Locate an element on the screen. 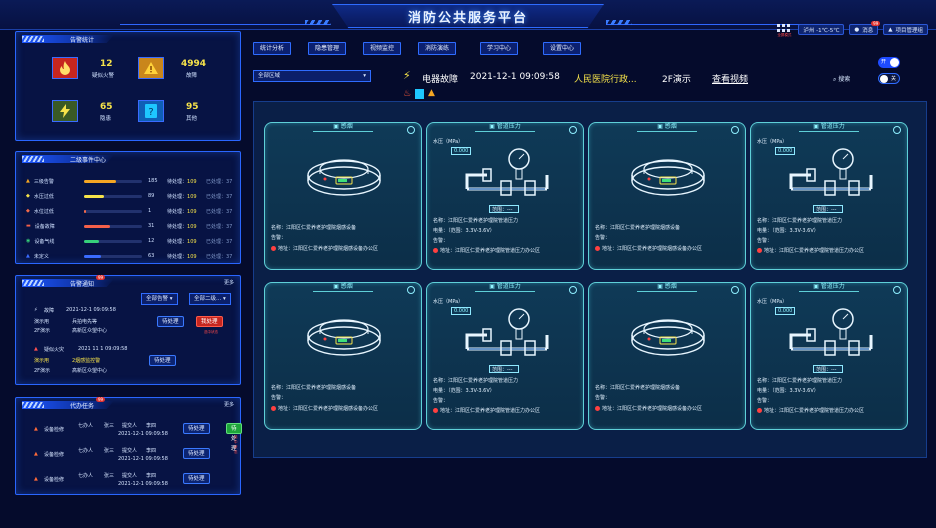 This screenshot has width=936, height=528. todo-field: 七办人 is located at coordinates (86, 451).